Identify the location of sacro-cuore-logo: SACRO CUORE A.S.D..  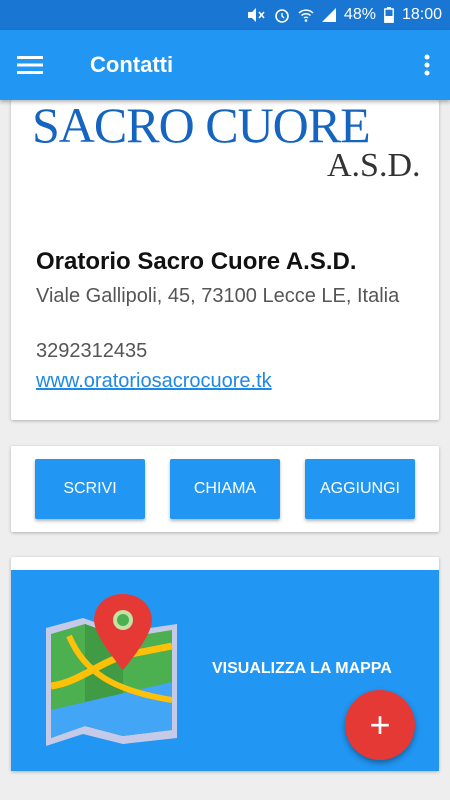
(226, 142).